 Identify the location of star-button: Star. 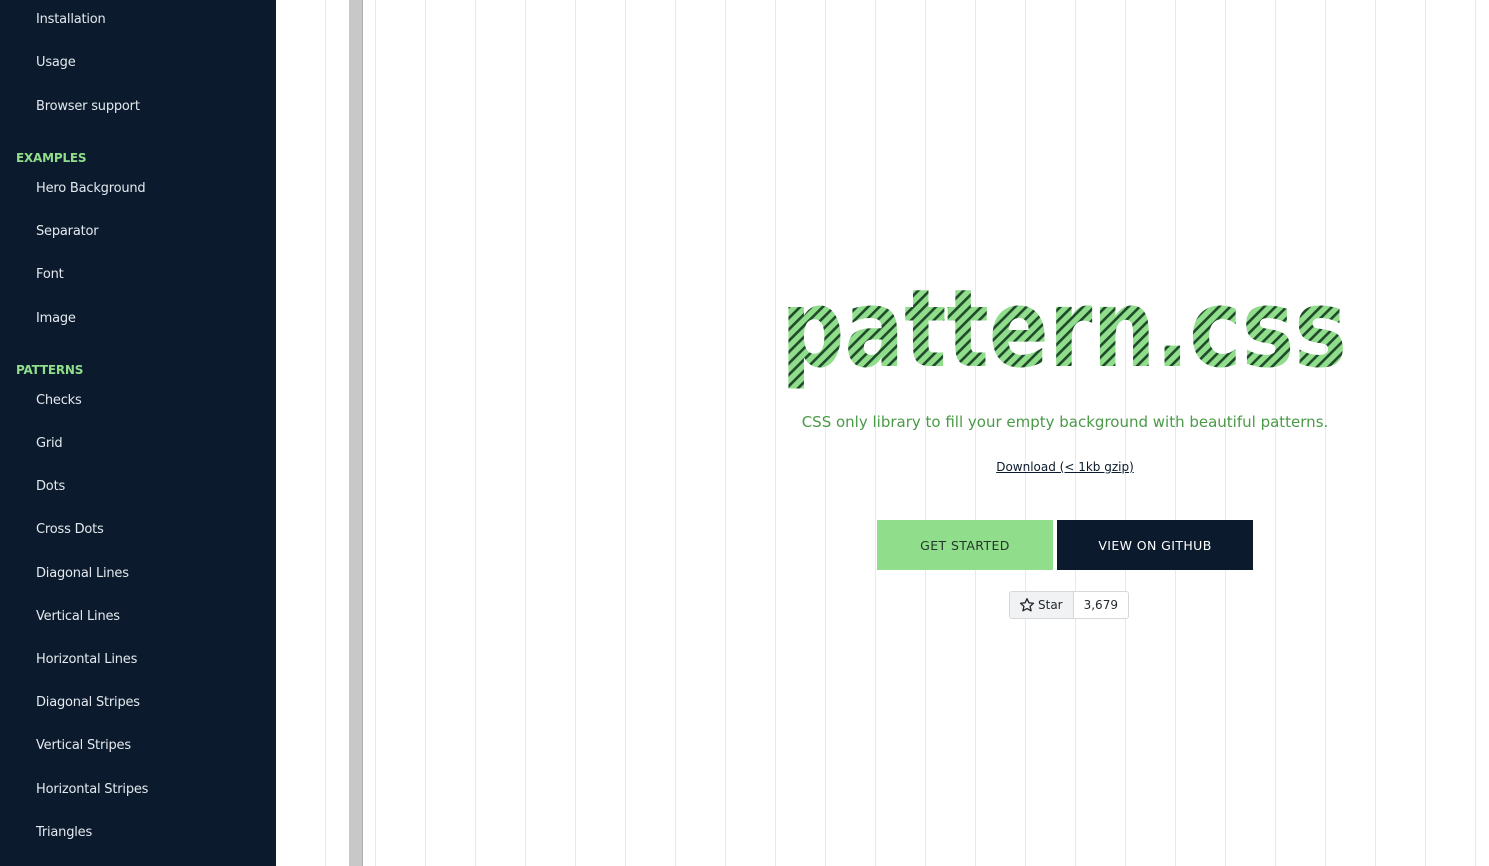
(1042, 605).